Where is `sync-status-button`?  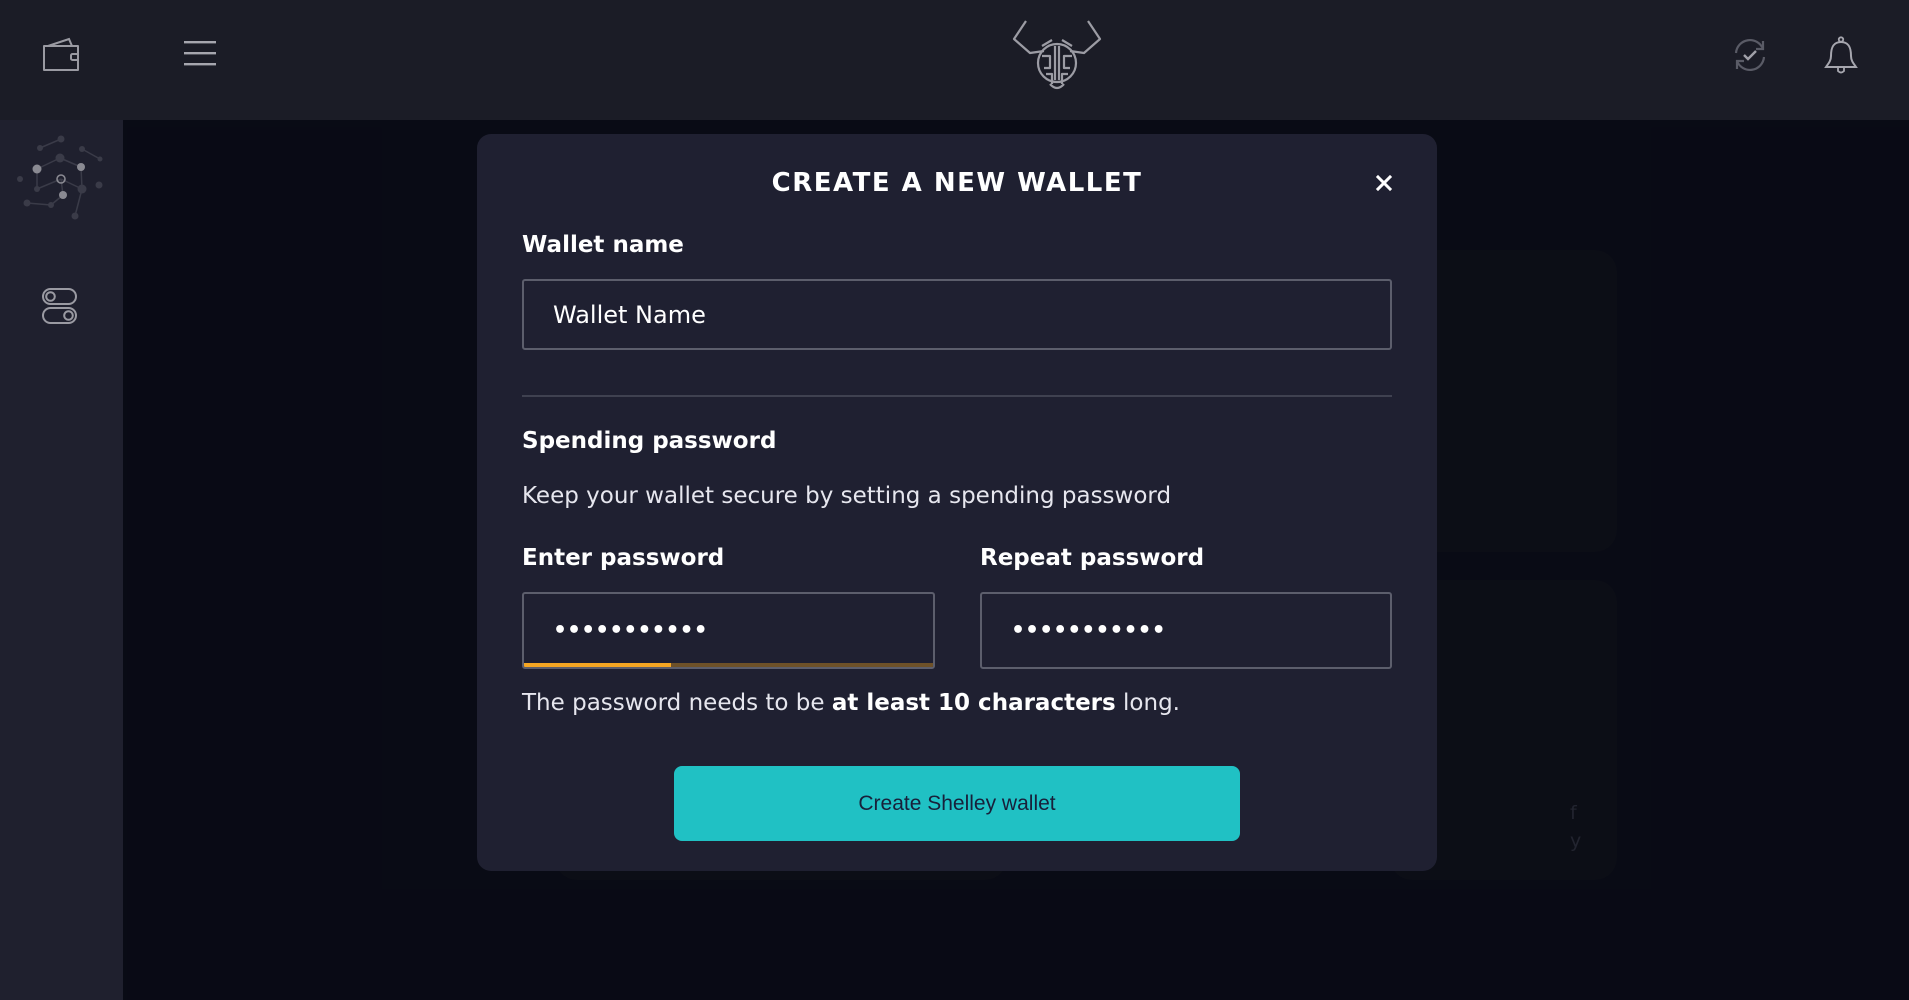 sync-status-button is located at coordinates (1750, 55).